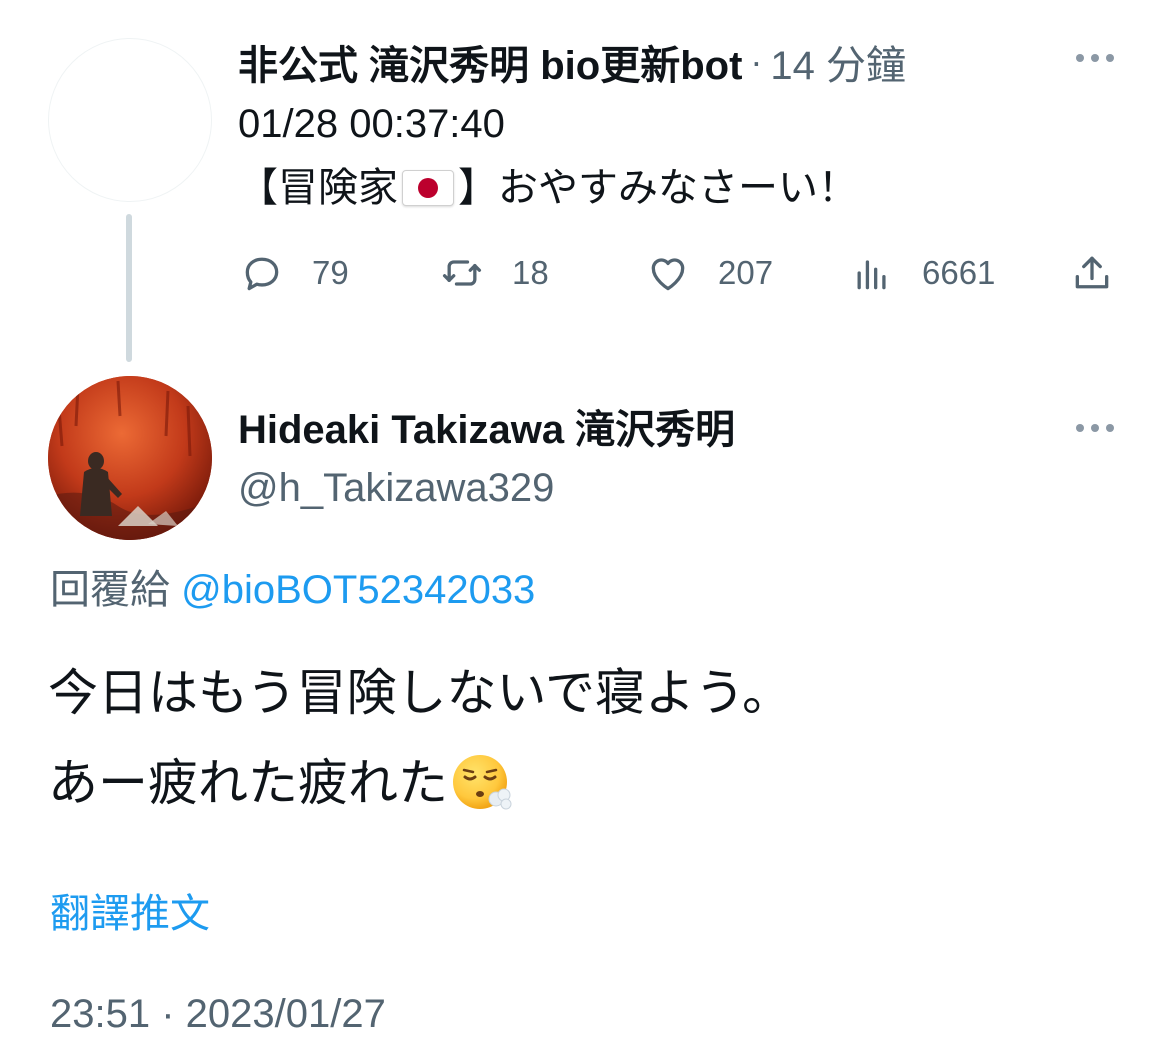 The image size is (1170, 1058). Describe the element at coordinates (709, 273) in the screenshot. I see `like-button: 207` at that location.